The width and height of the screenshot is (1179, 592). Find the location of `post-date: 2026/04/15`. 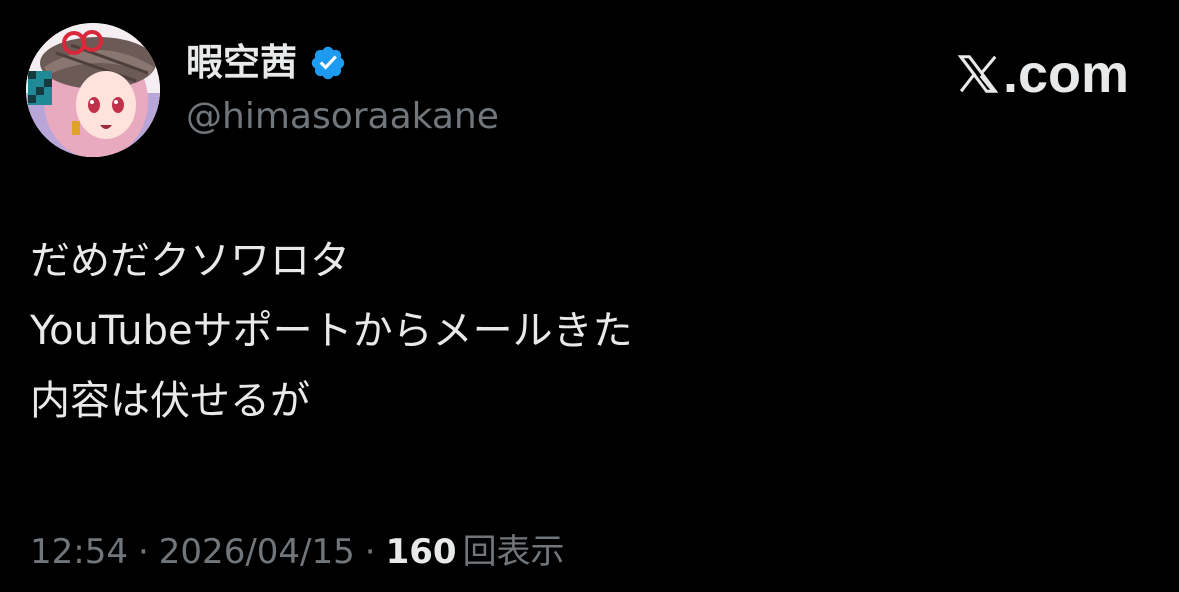

post-date: 2026/04/15 is located at coordinates (257, 552).